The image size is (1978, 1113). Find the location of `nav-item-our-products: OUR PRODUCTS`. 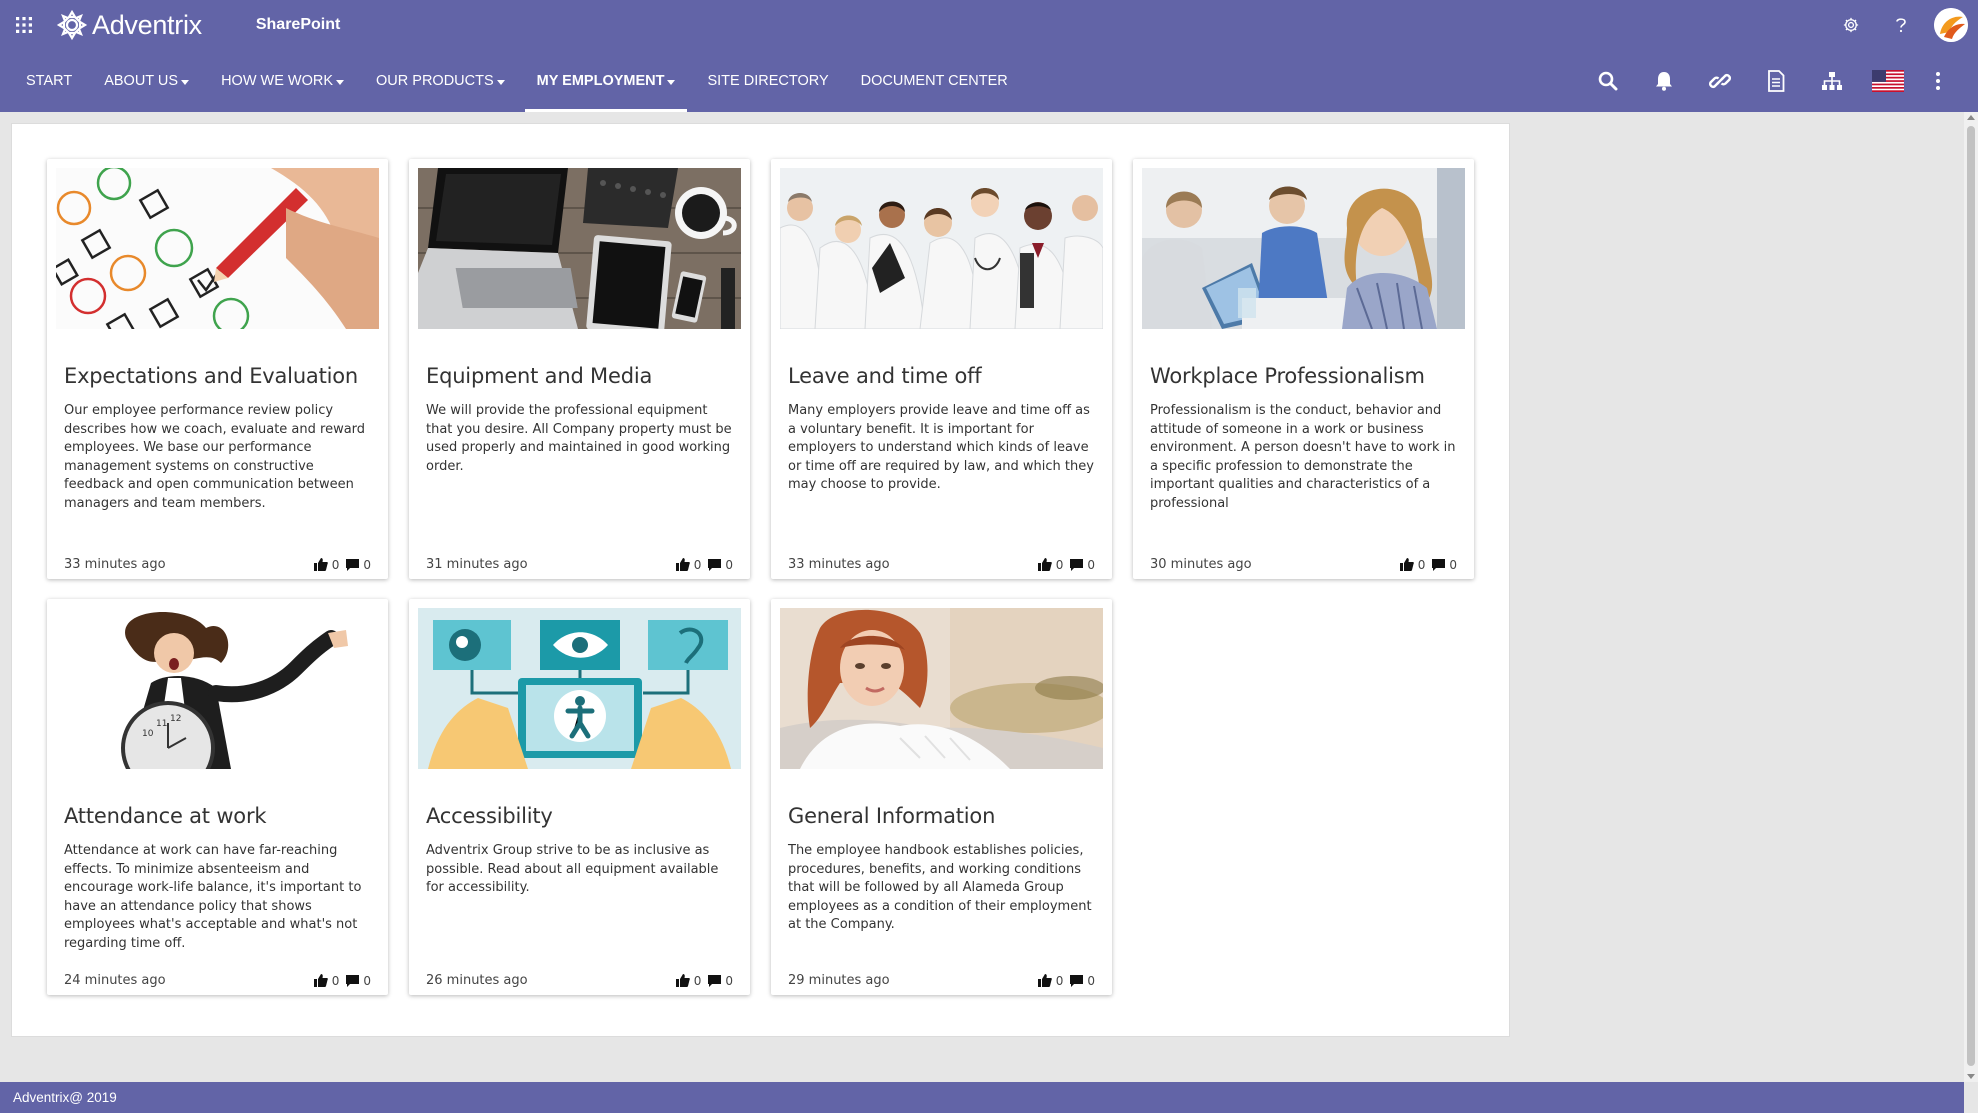

nav-item-our-products: OUR PRODUCTS is located at coordinates (440, 81).